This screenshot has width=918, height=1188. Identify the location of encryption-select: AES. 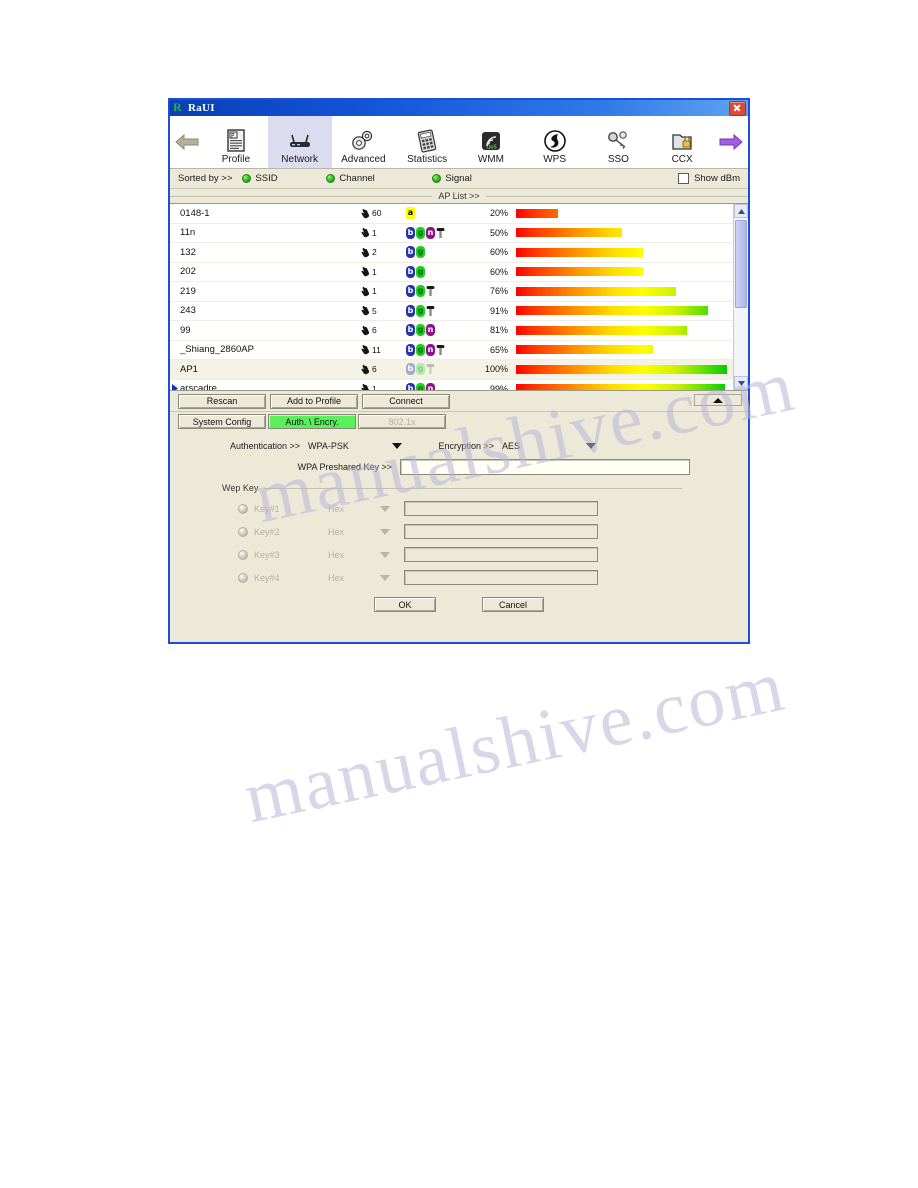
(541, 446).